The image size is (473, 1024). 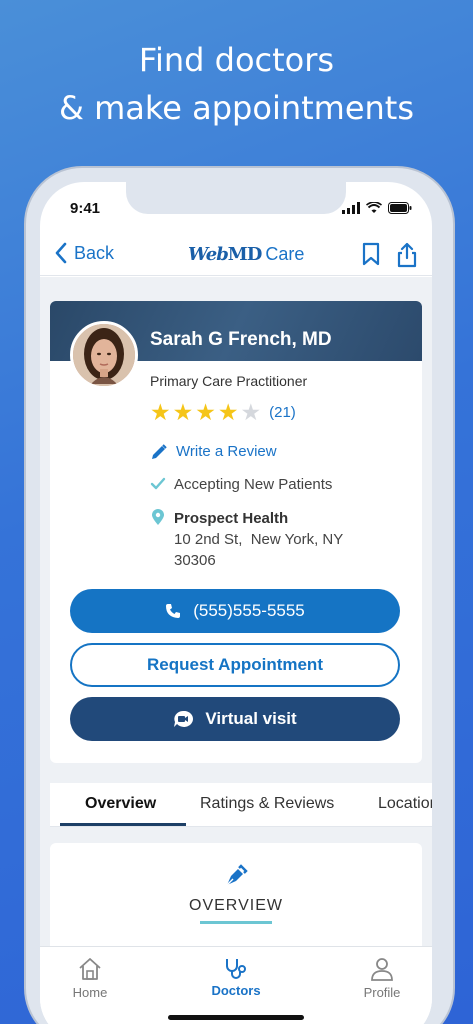 I want to click on accepting-patients-status: Accepting New Patients, so click(x=241, y=484).